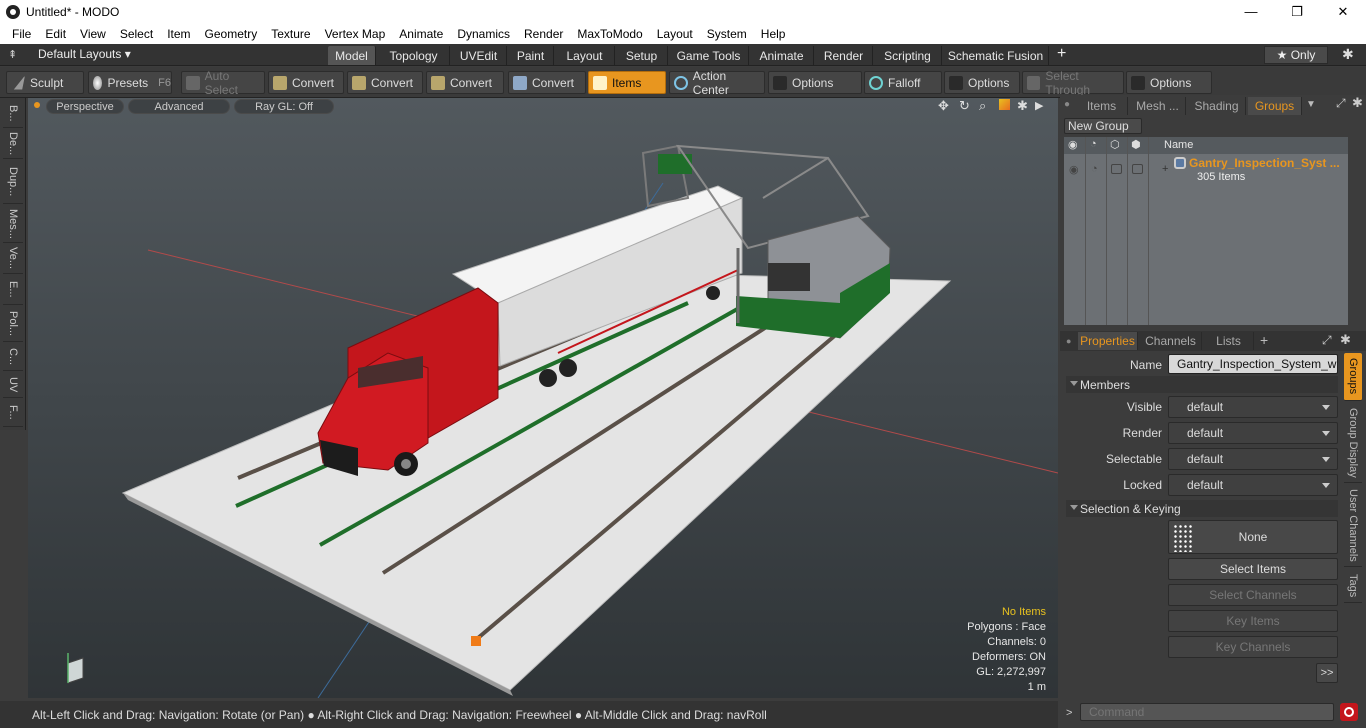 This screenshot has height=728, width=1366. I want to click on menu-dynamics: Dynamics, so click(483, 34).